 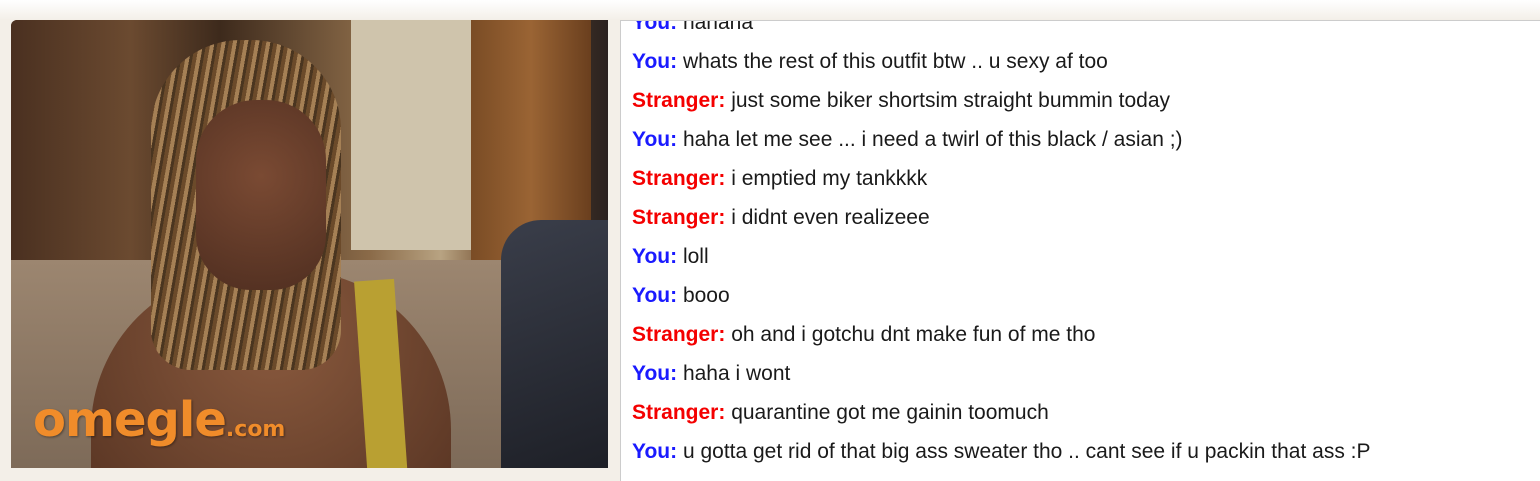 What do you see at coordinates (130, 420) in the screenshot?
I see `logo-main: omegle` at bounding box center [130, 420].